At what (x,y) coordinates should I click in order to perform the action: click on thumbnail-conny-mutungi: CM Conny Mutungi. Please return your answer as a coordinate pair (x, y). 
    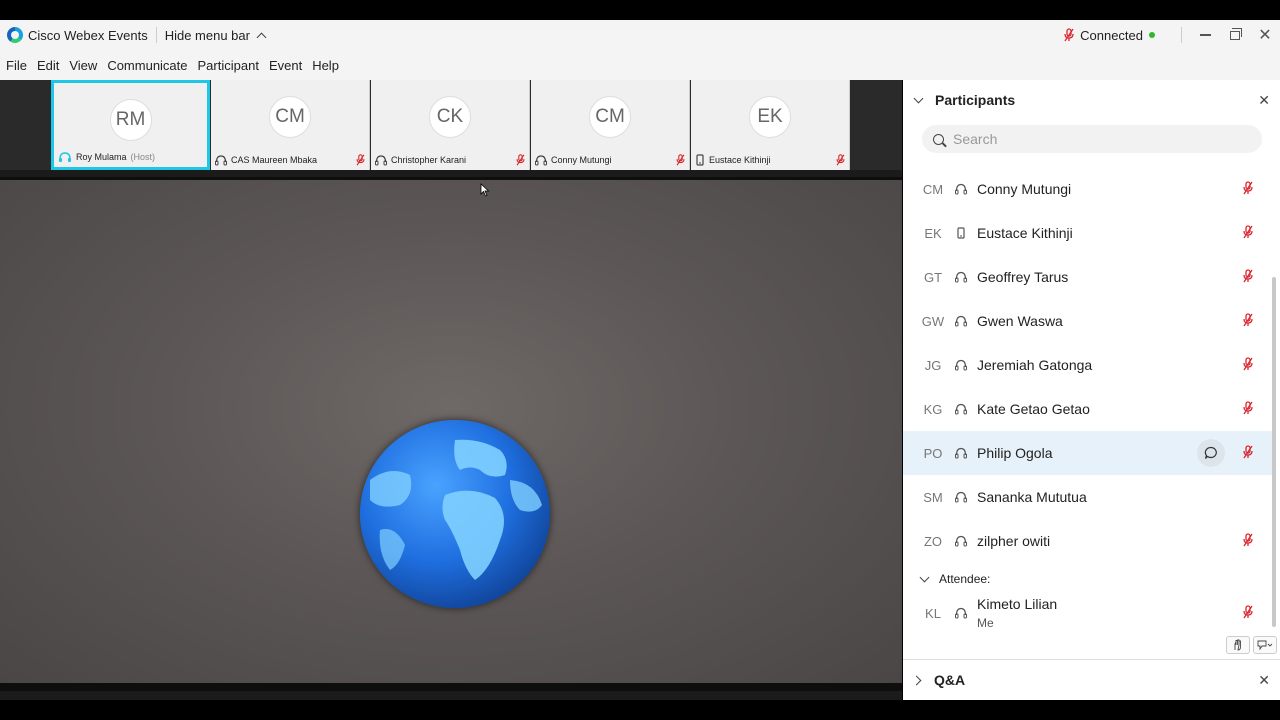
    Looking at the image, I should click on (610, 125).